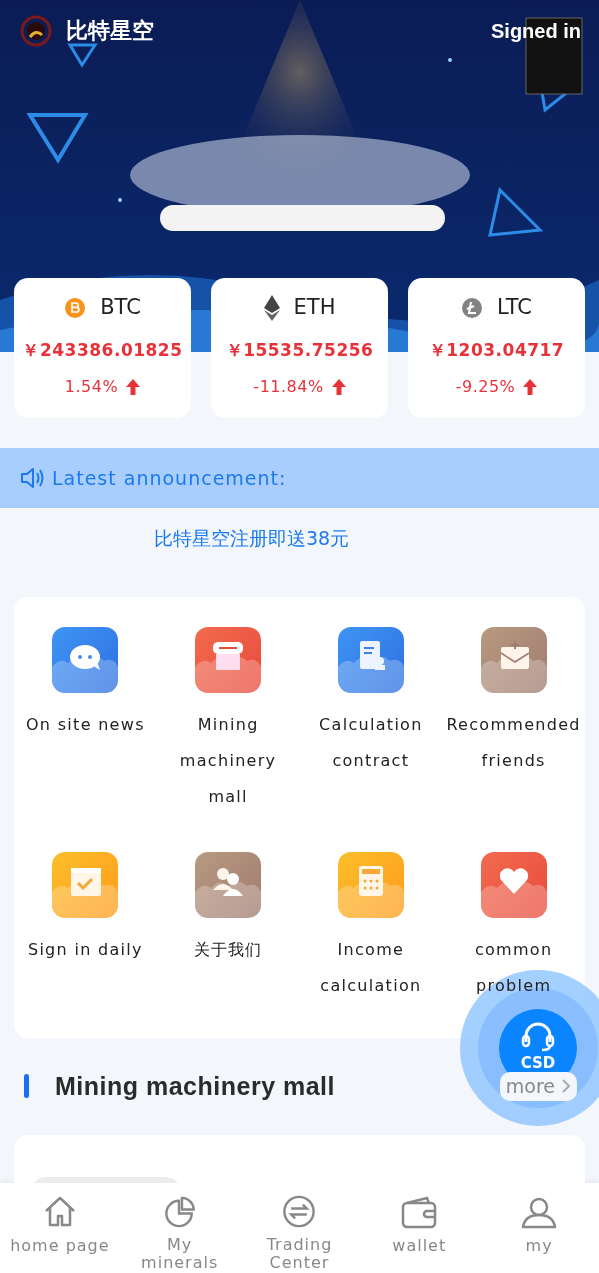  What do you see at coordinates (228, 760) in the screenshot?
I see `menu-label: Mining machinery mall` at bounding box center [228, 760].